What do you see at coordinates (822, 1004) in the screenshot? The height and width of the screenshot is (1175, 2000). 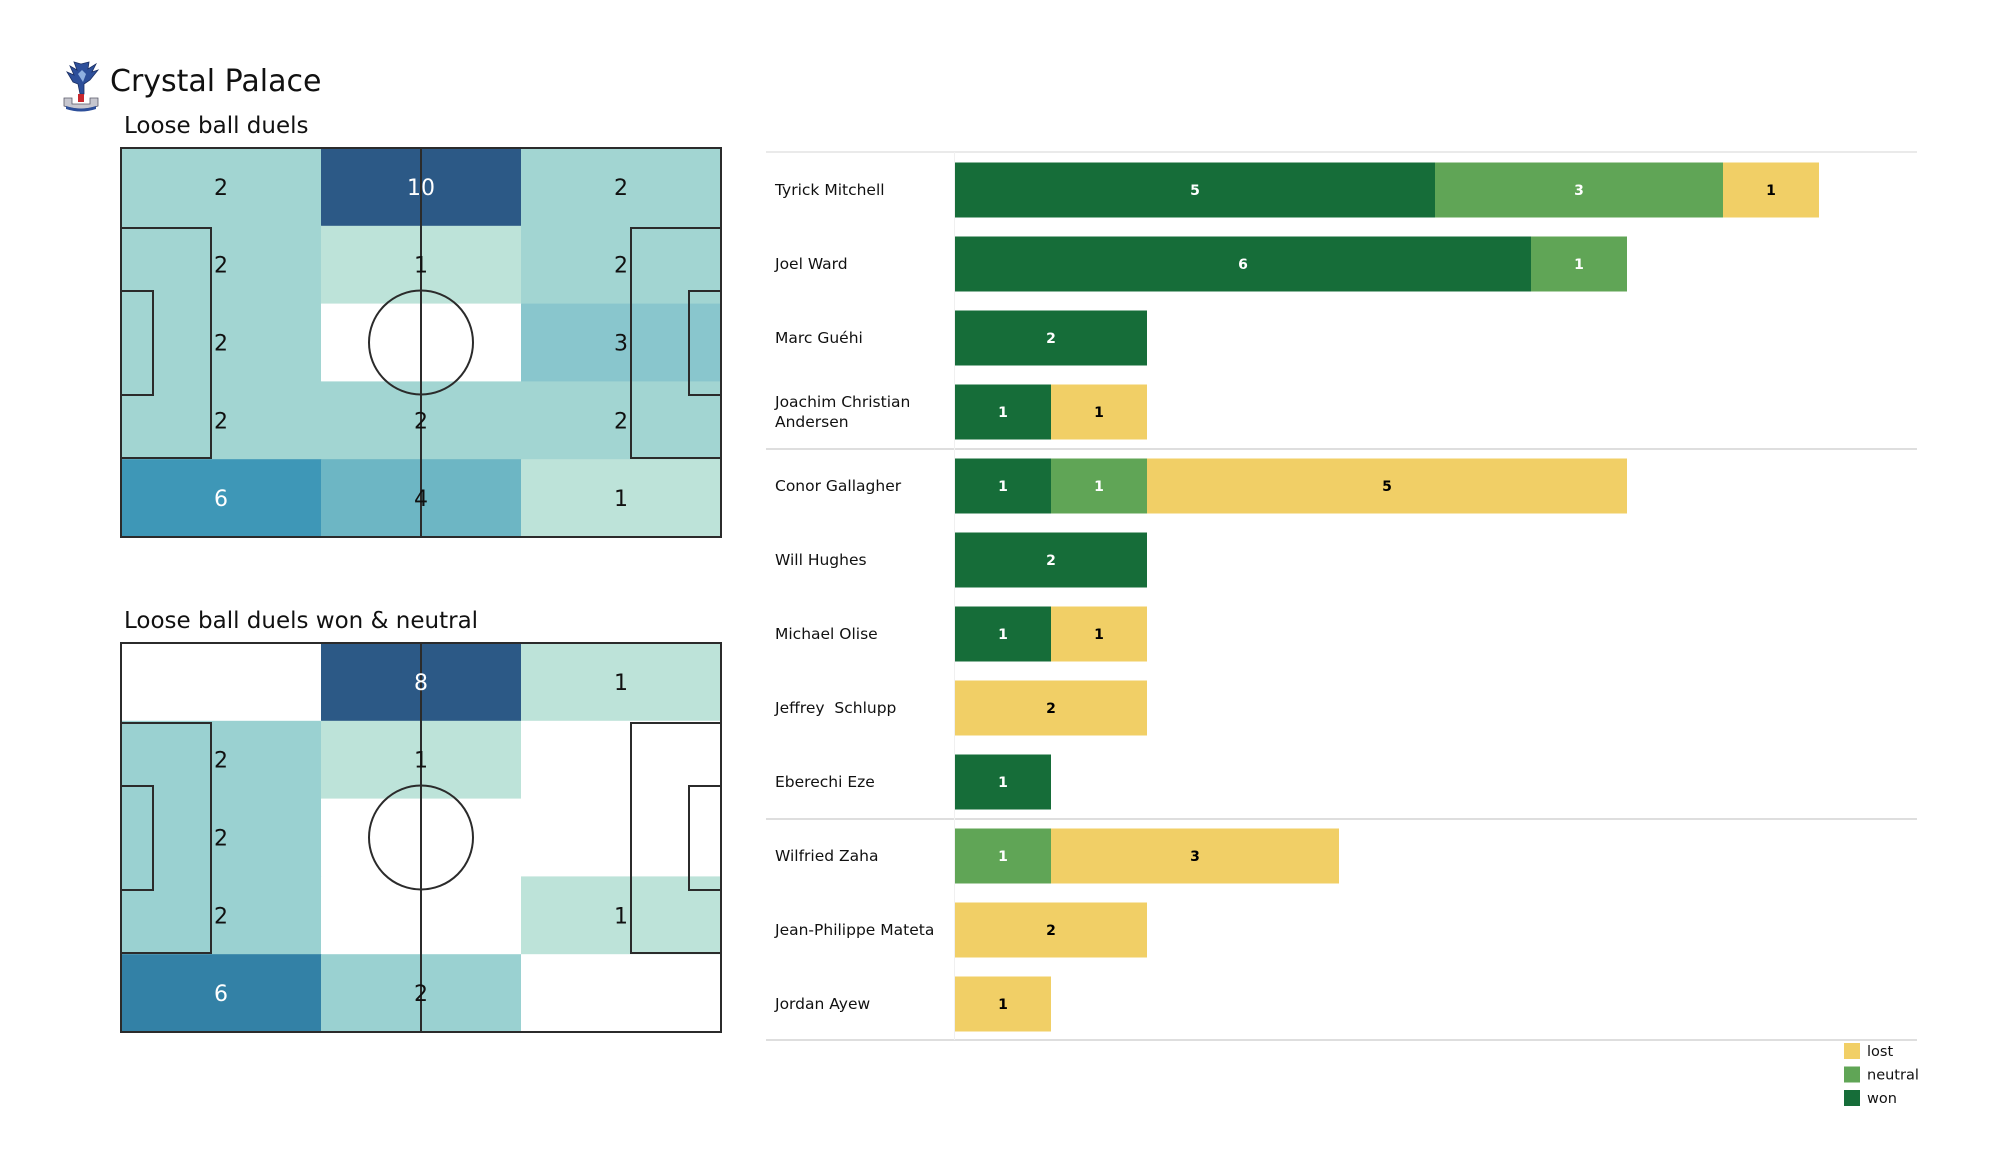 I see `player-name-label: Jordan Ayew` at bounding box center [822, 1004].